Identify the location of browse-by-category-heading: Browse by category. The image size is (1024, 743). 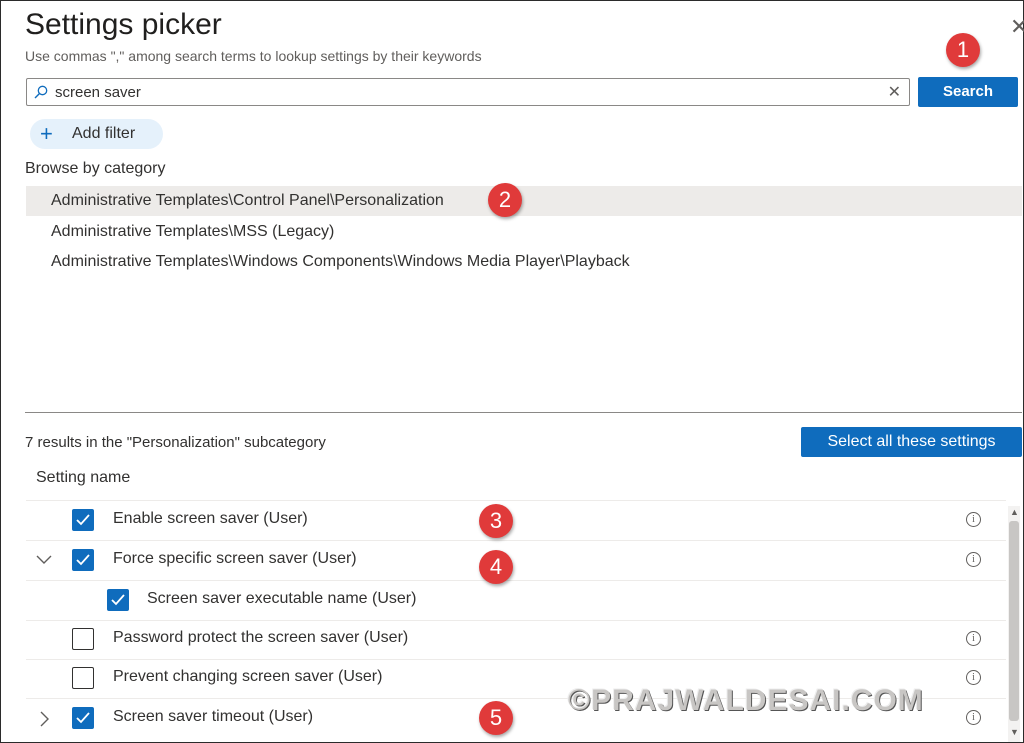
(95, 168).